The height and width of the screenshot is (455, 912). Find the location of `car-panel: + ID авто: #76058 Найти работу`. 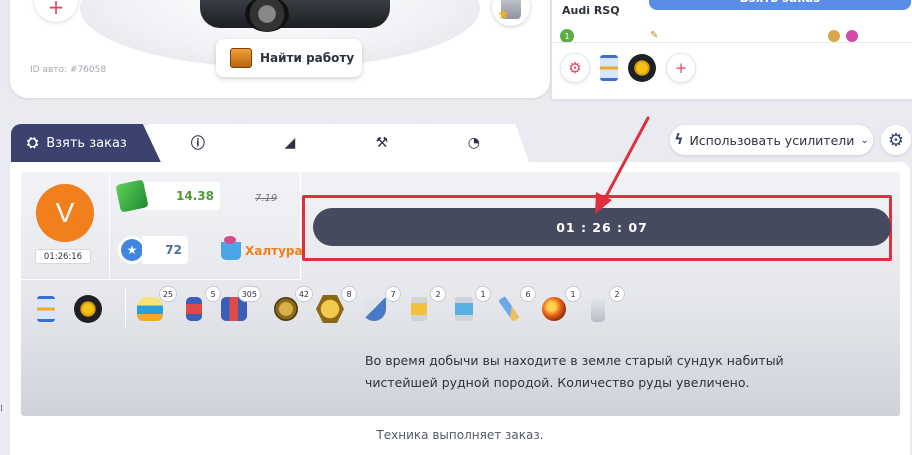

car-panel: + ID авто: #76058 Найти работу is located at coordinates (280, 49).